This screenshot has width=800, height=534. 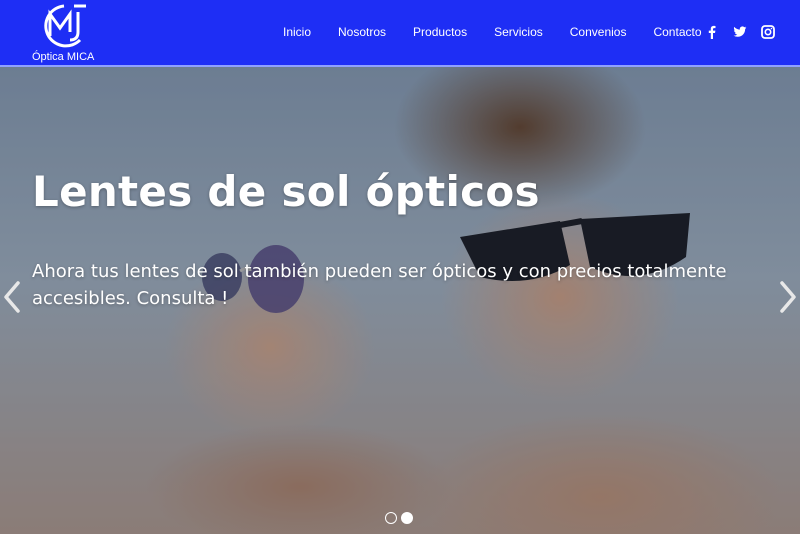 What do you see at coordinates (740, 31) in the screenshot?
I see `twitter-icon` at bounding box center [740, 31].